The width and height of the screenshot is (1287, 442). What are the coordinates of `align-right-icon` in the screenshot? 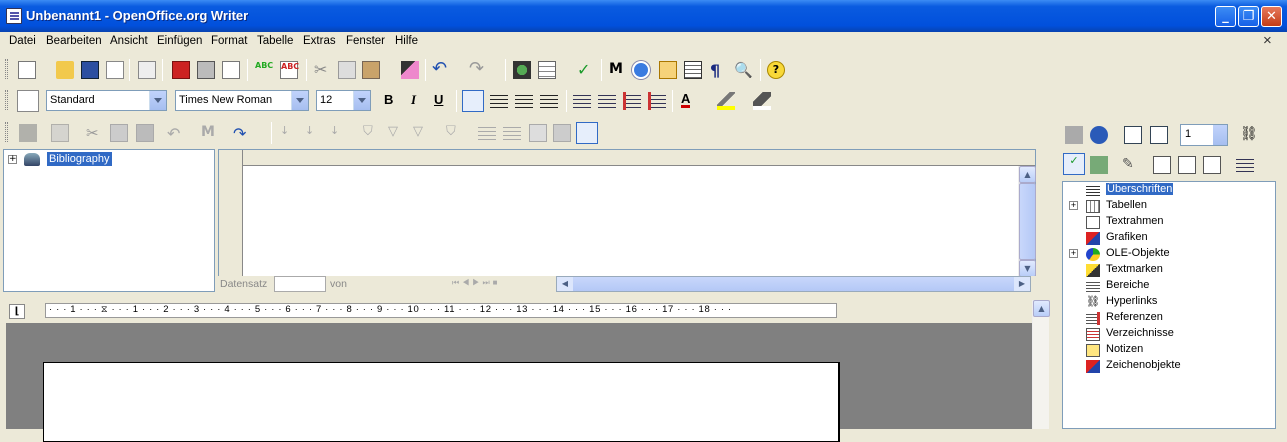 It's located at (524, 101).